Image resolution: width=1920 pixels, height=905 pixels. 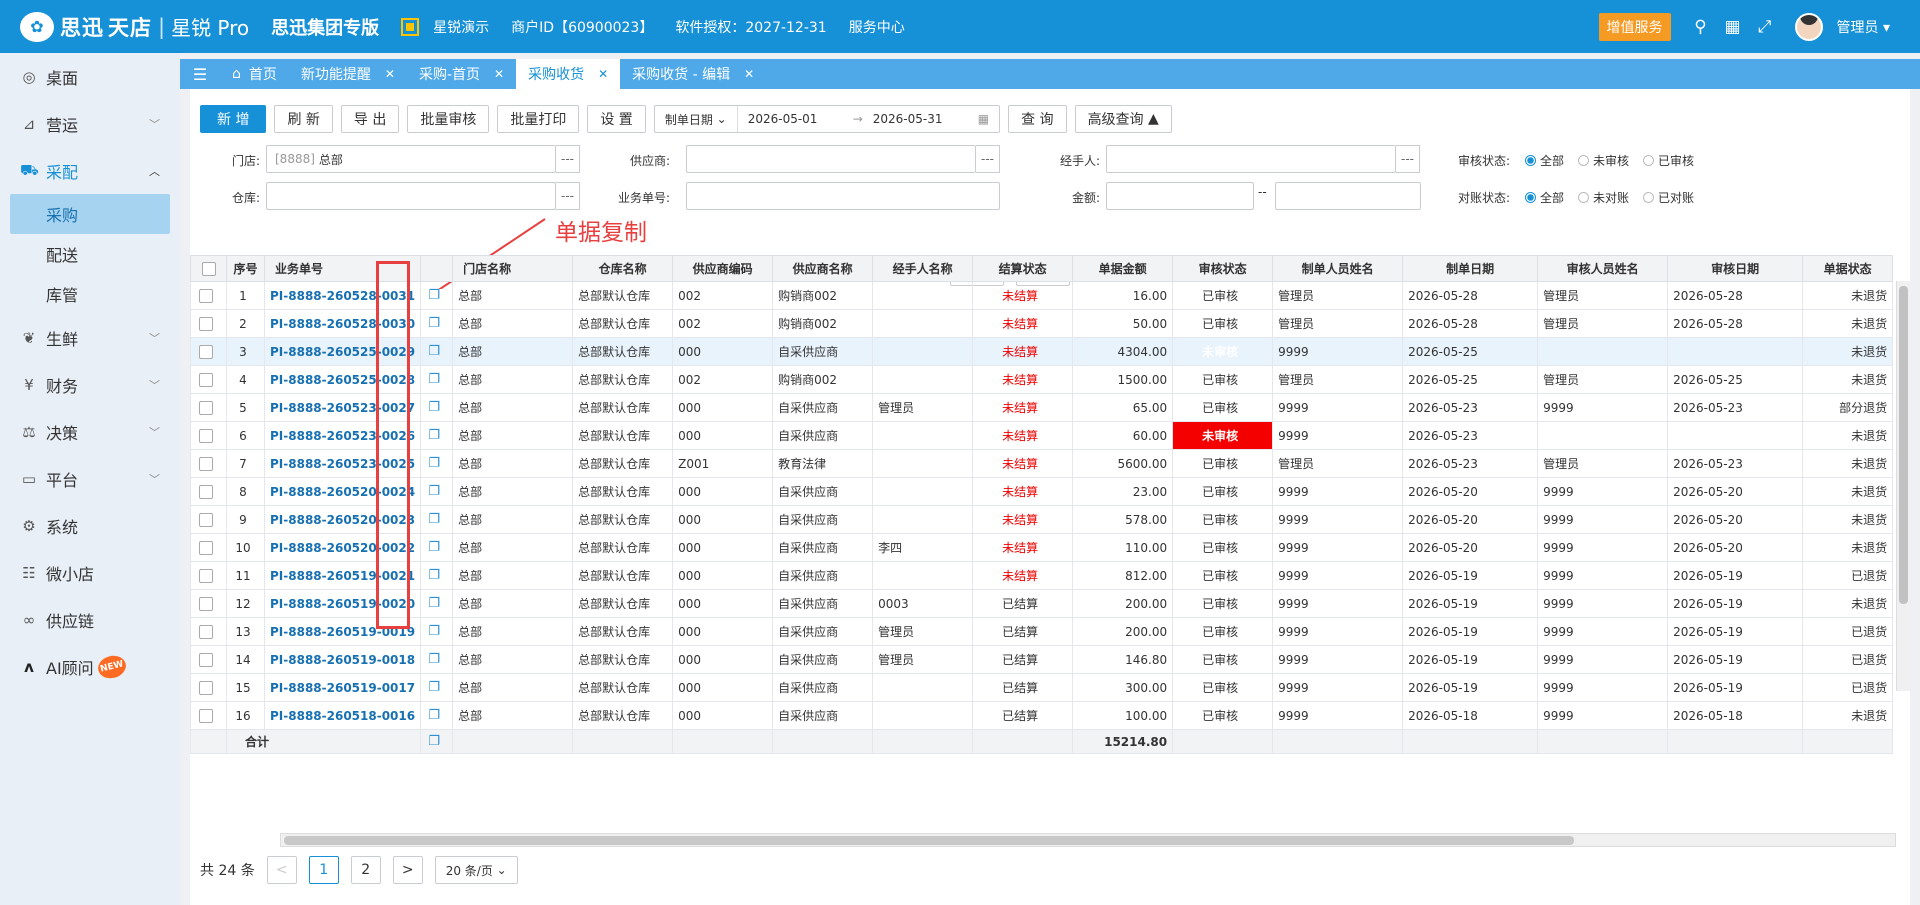 What do you see at coordinates (1180, 196) in the screenshot?
I see `amount-min-field` at bounding box center [1180, 196].